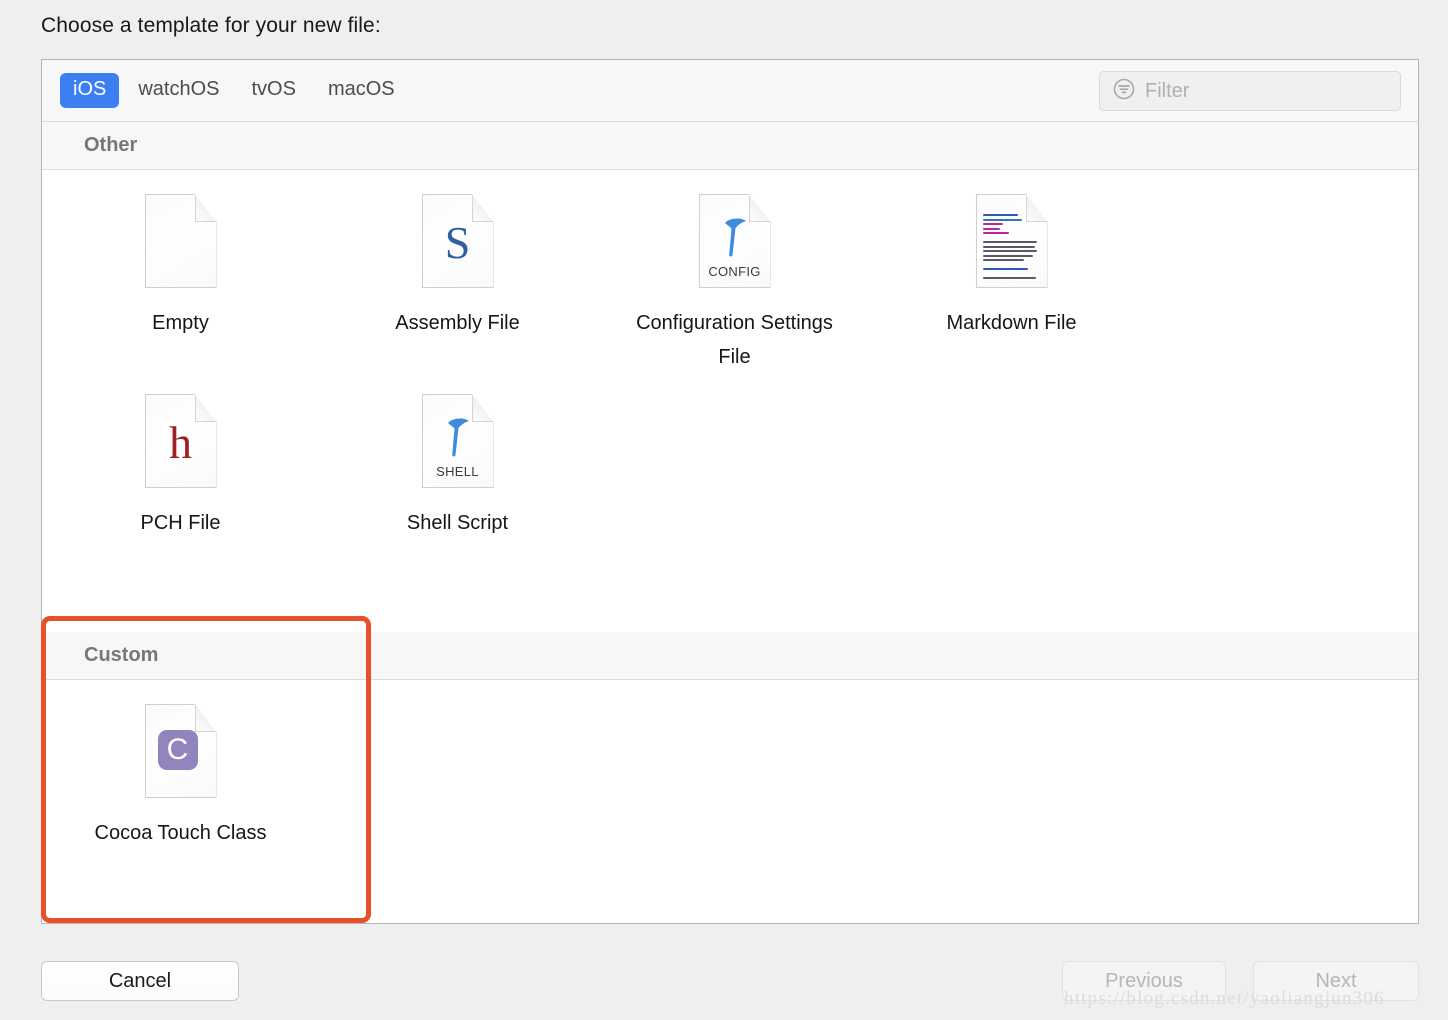 The height and width of the screenshot is (1020, 1448). I want to click on template-item-label: PCH File, so click(180, 523).